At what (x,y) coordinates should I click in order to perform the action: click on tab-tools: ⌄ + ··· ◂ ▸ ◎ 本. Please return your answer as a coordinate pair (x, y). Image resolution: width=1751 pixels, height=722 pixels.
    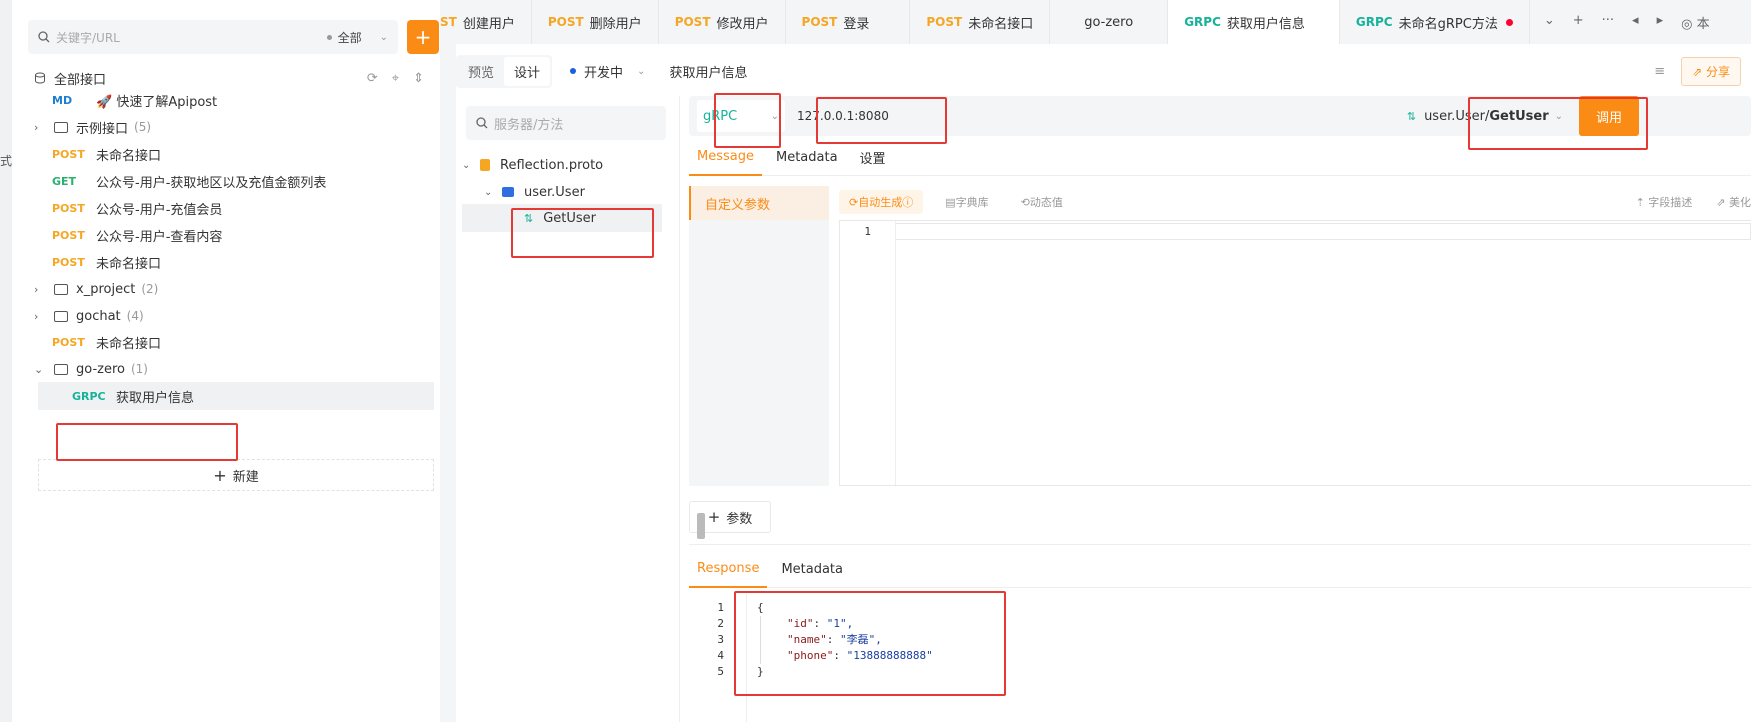
    Looking at the image, I should click on (1620, 22).